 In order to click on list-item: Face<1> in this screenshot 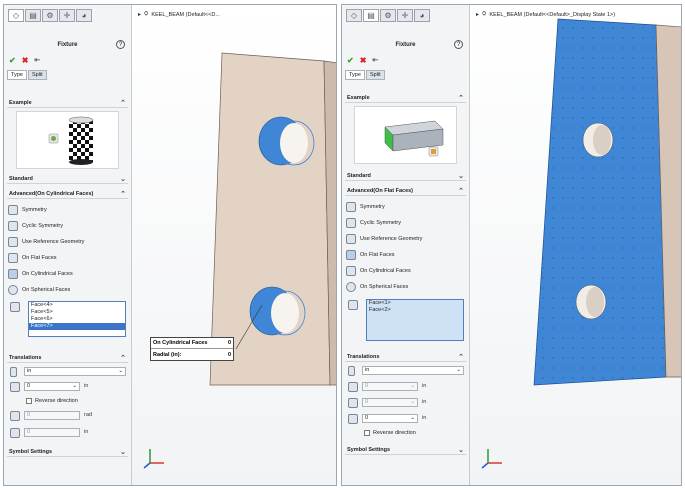, I will do `click(415, 303)`.